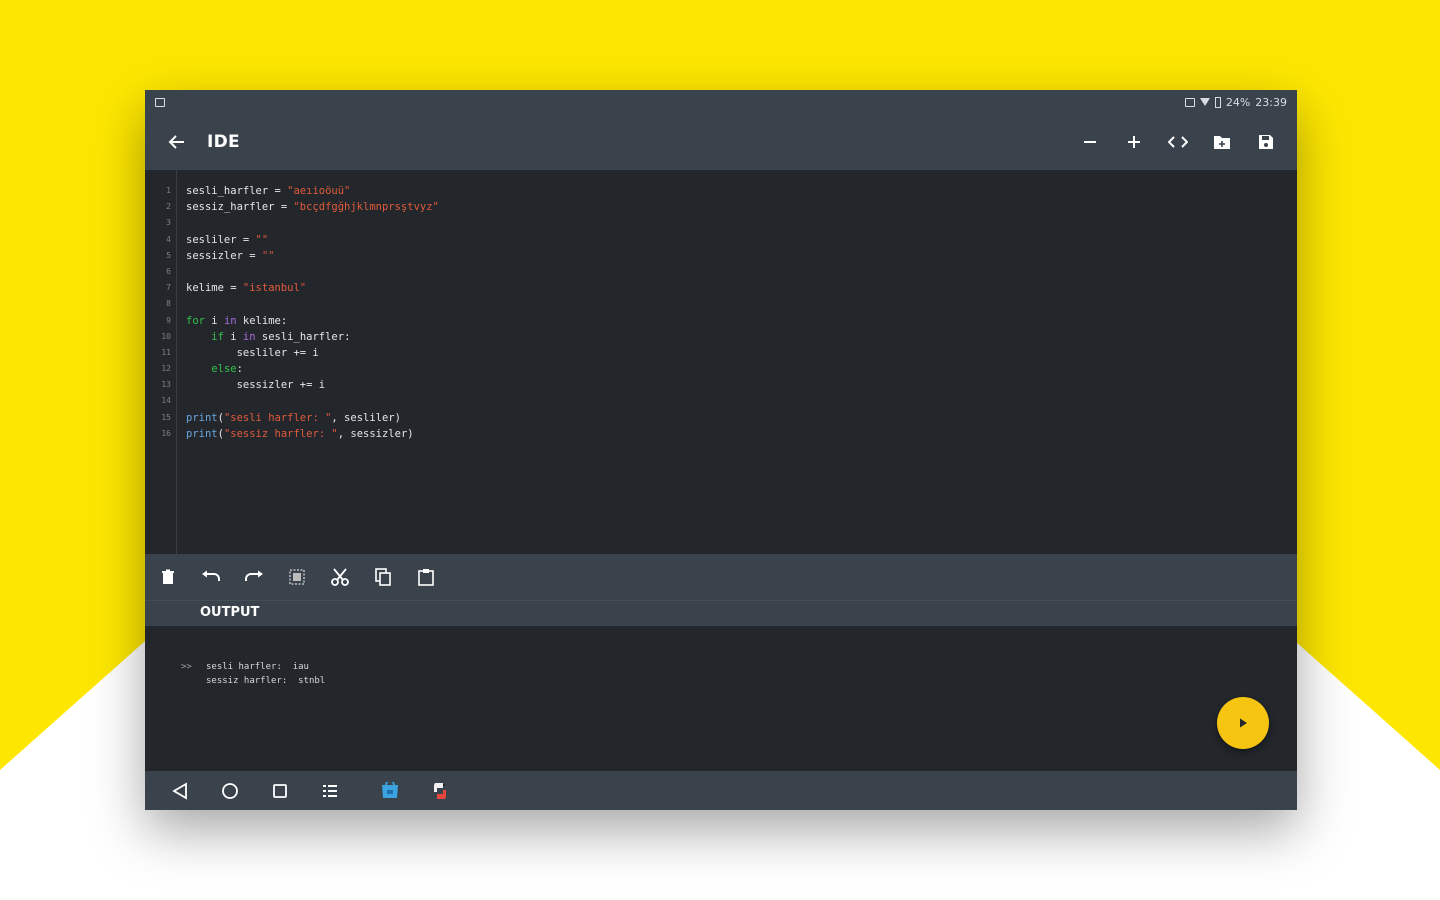 The width and height of the screenshot is (1440, 900). What do you see at coordinates (721, 790) in the screenshot?
I see `system-nav-bar` at bounding box center [721, 790].